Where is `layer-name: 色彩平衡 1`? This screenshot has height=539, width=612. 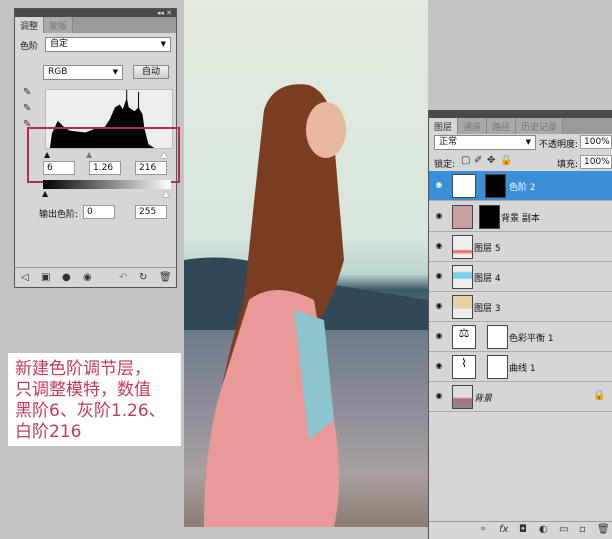
layer-name: 色彩平衡 1 is located at coordinates (531, 339).